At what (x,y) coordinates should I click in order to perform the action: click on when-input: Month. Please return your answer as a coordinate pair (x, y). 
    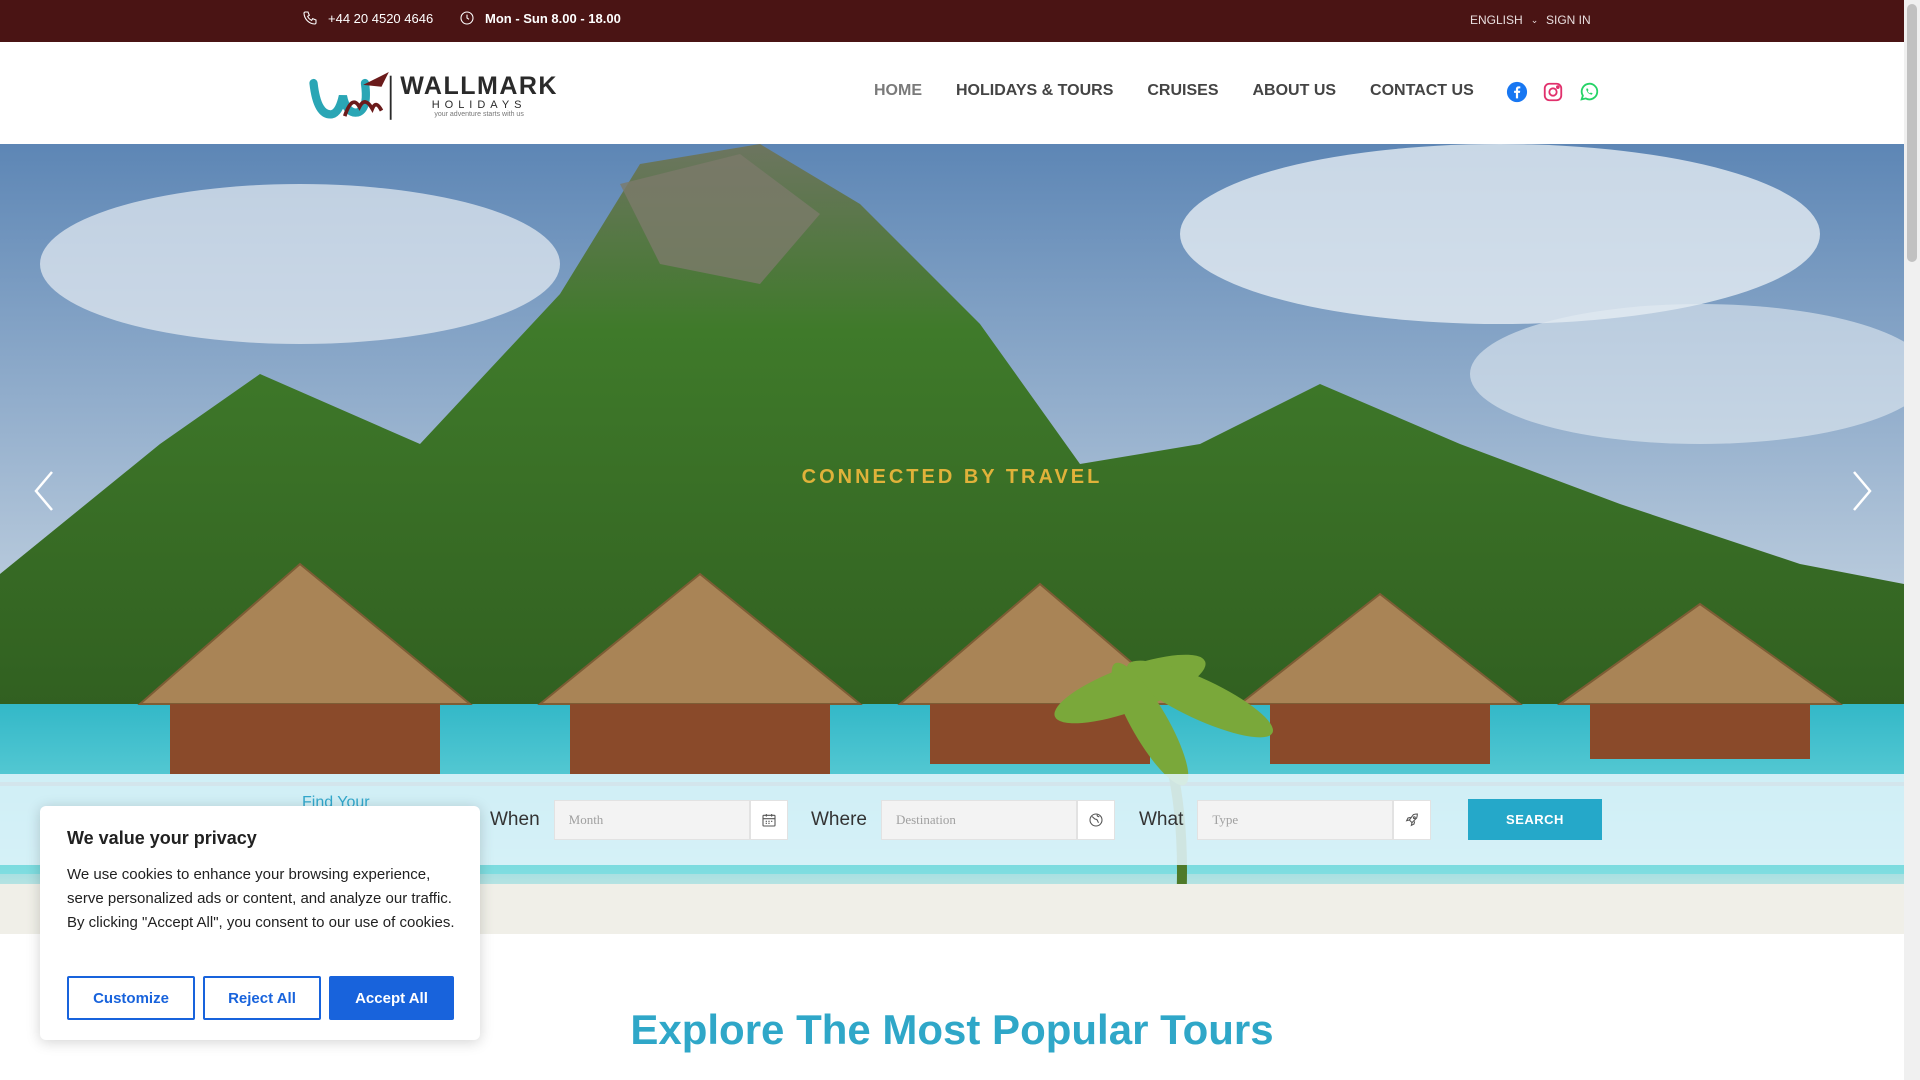
    Looking at the image, I should click on (651, 820).